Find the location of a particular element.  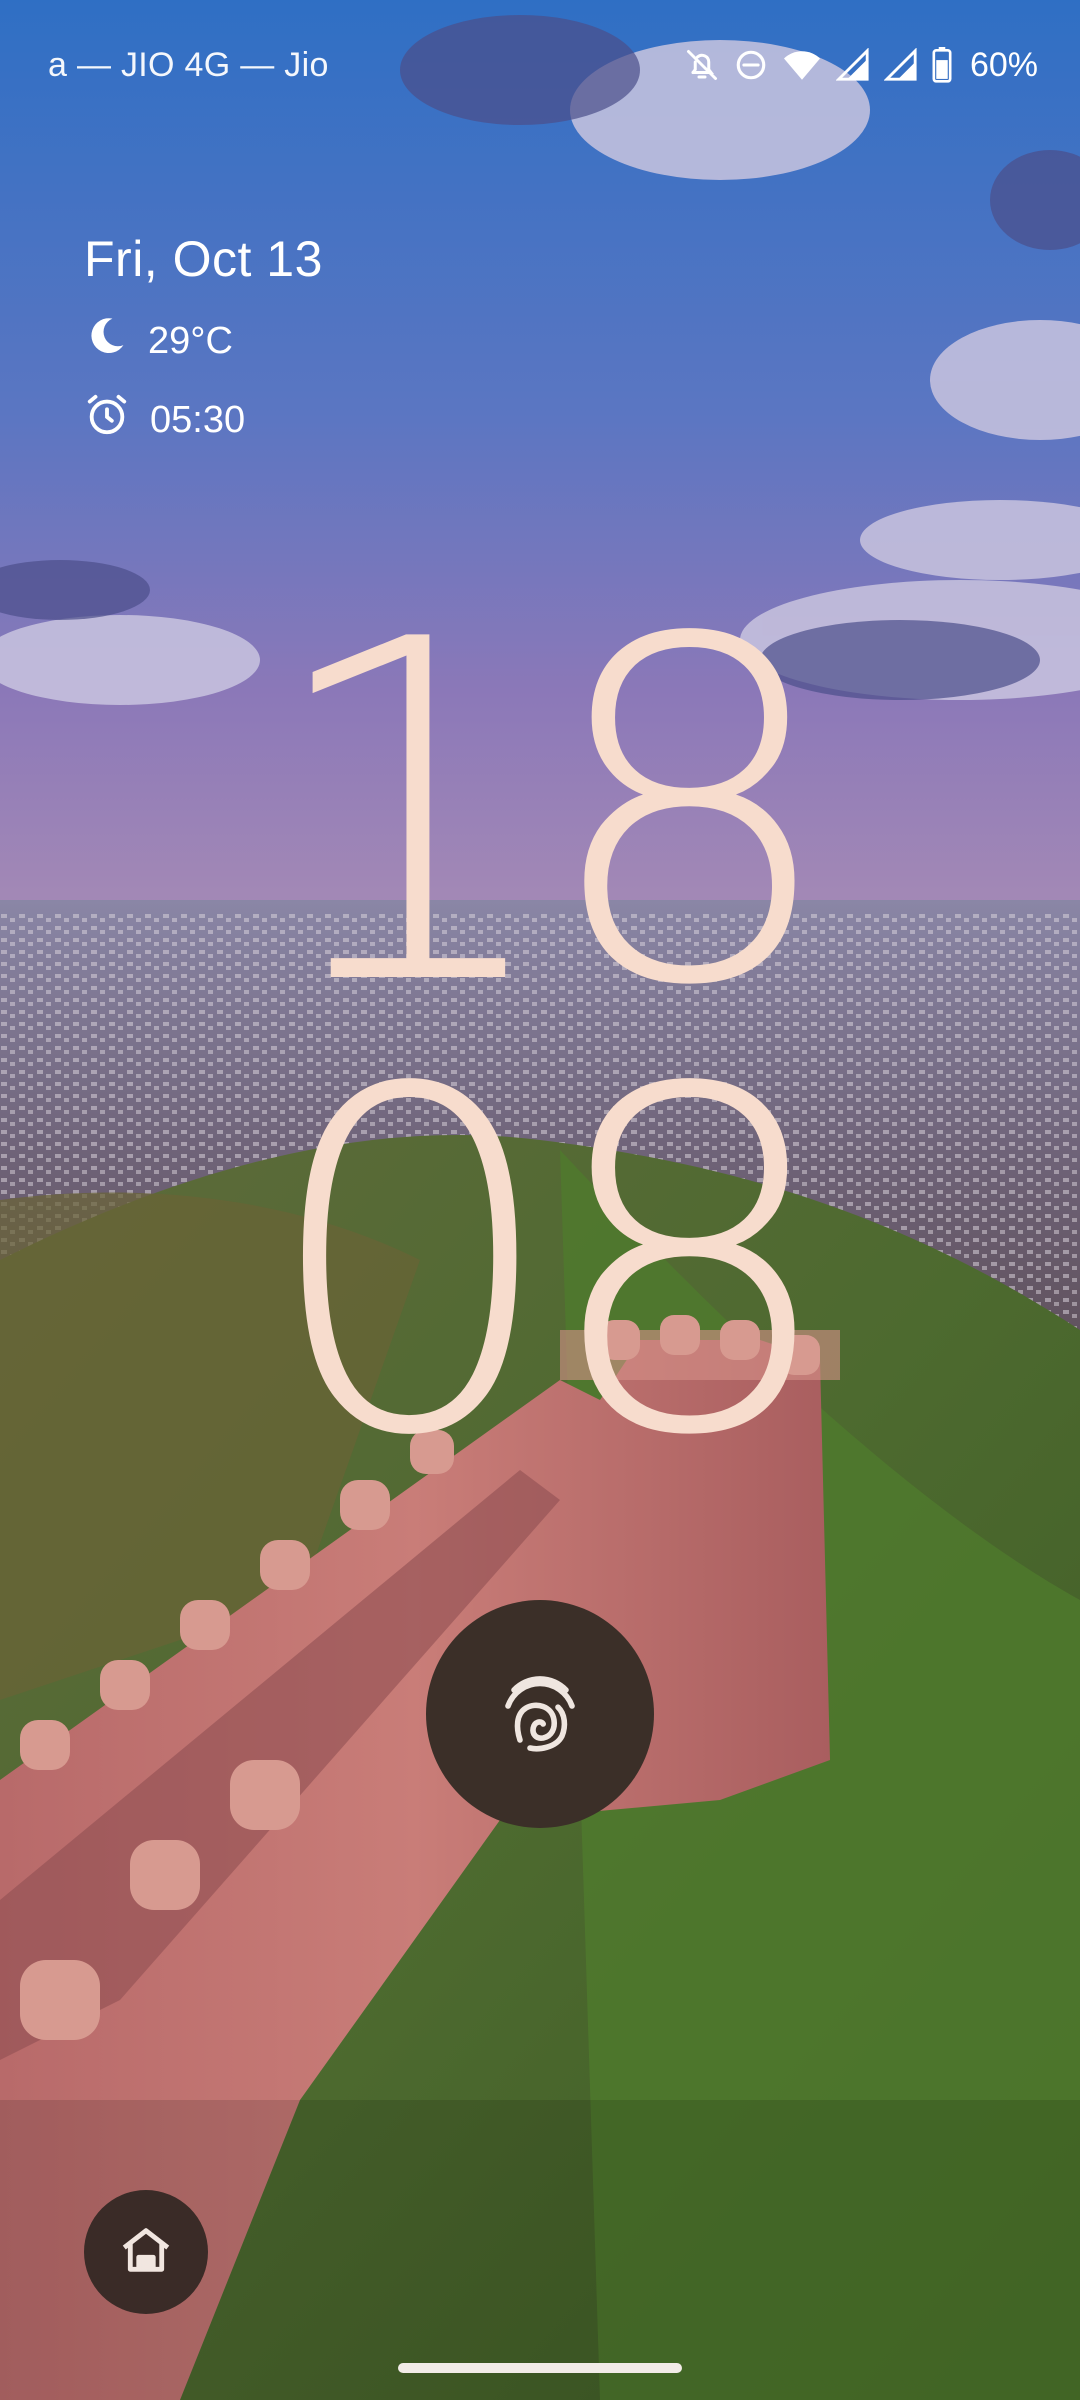

alarm-clock-icon is located at coordinates (107, 420).